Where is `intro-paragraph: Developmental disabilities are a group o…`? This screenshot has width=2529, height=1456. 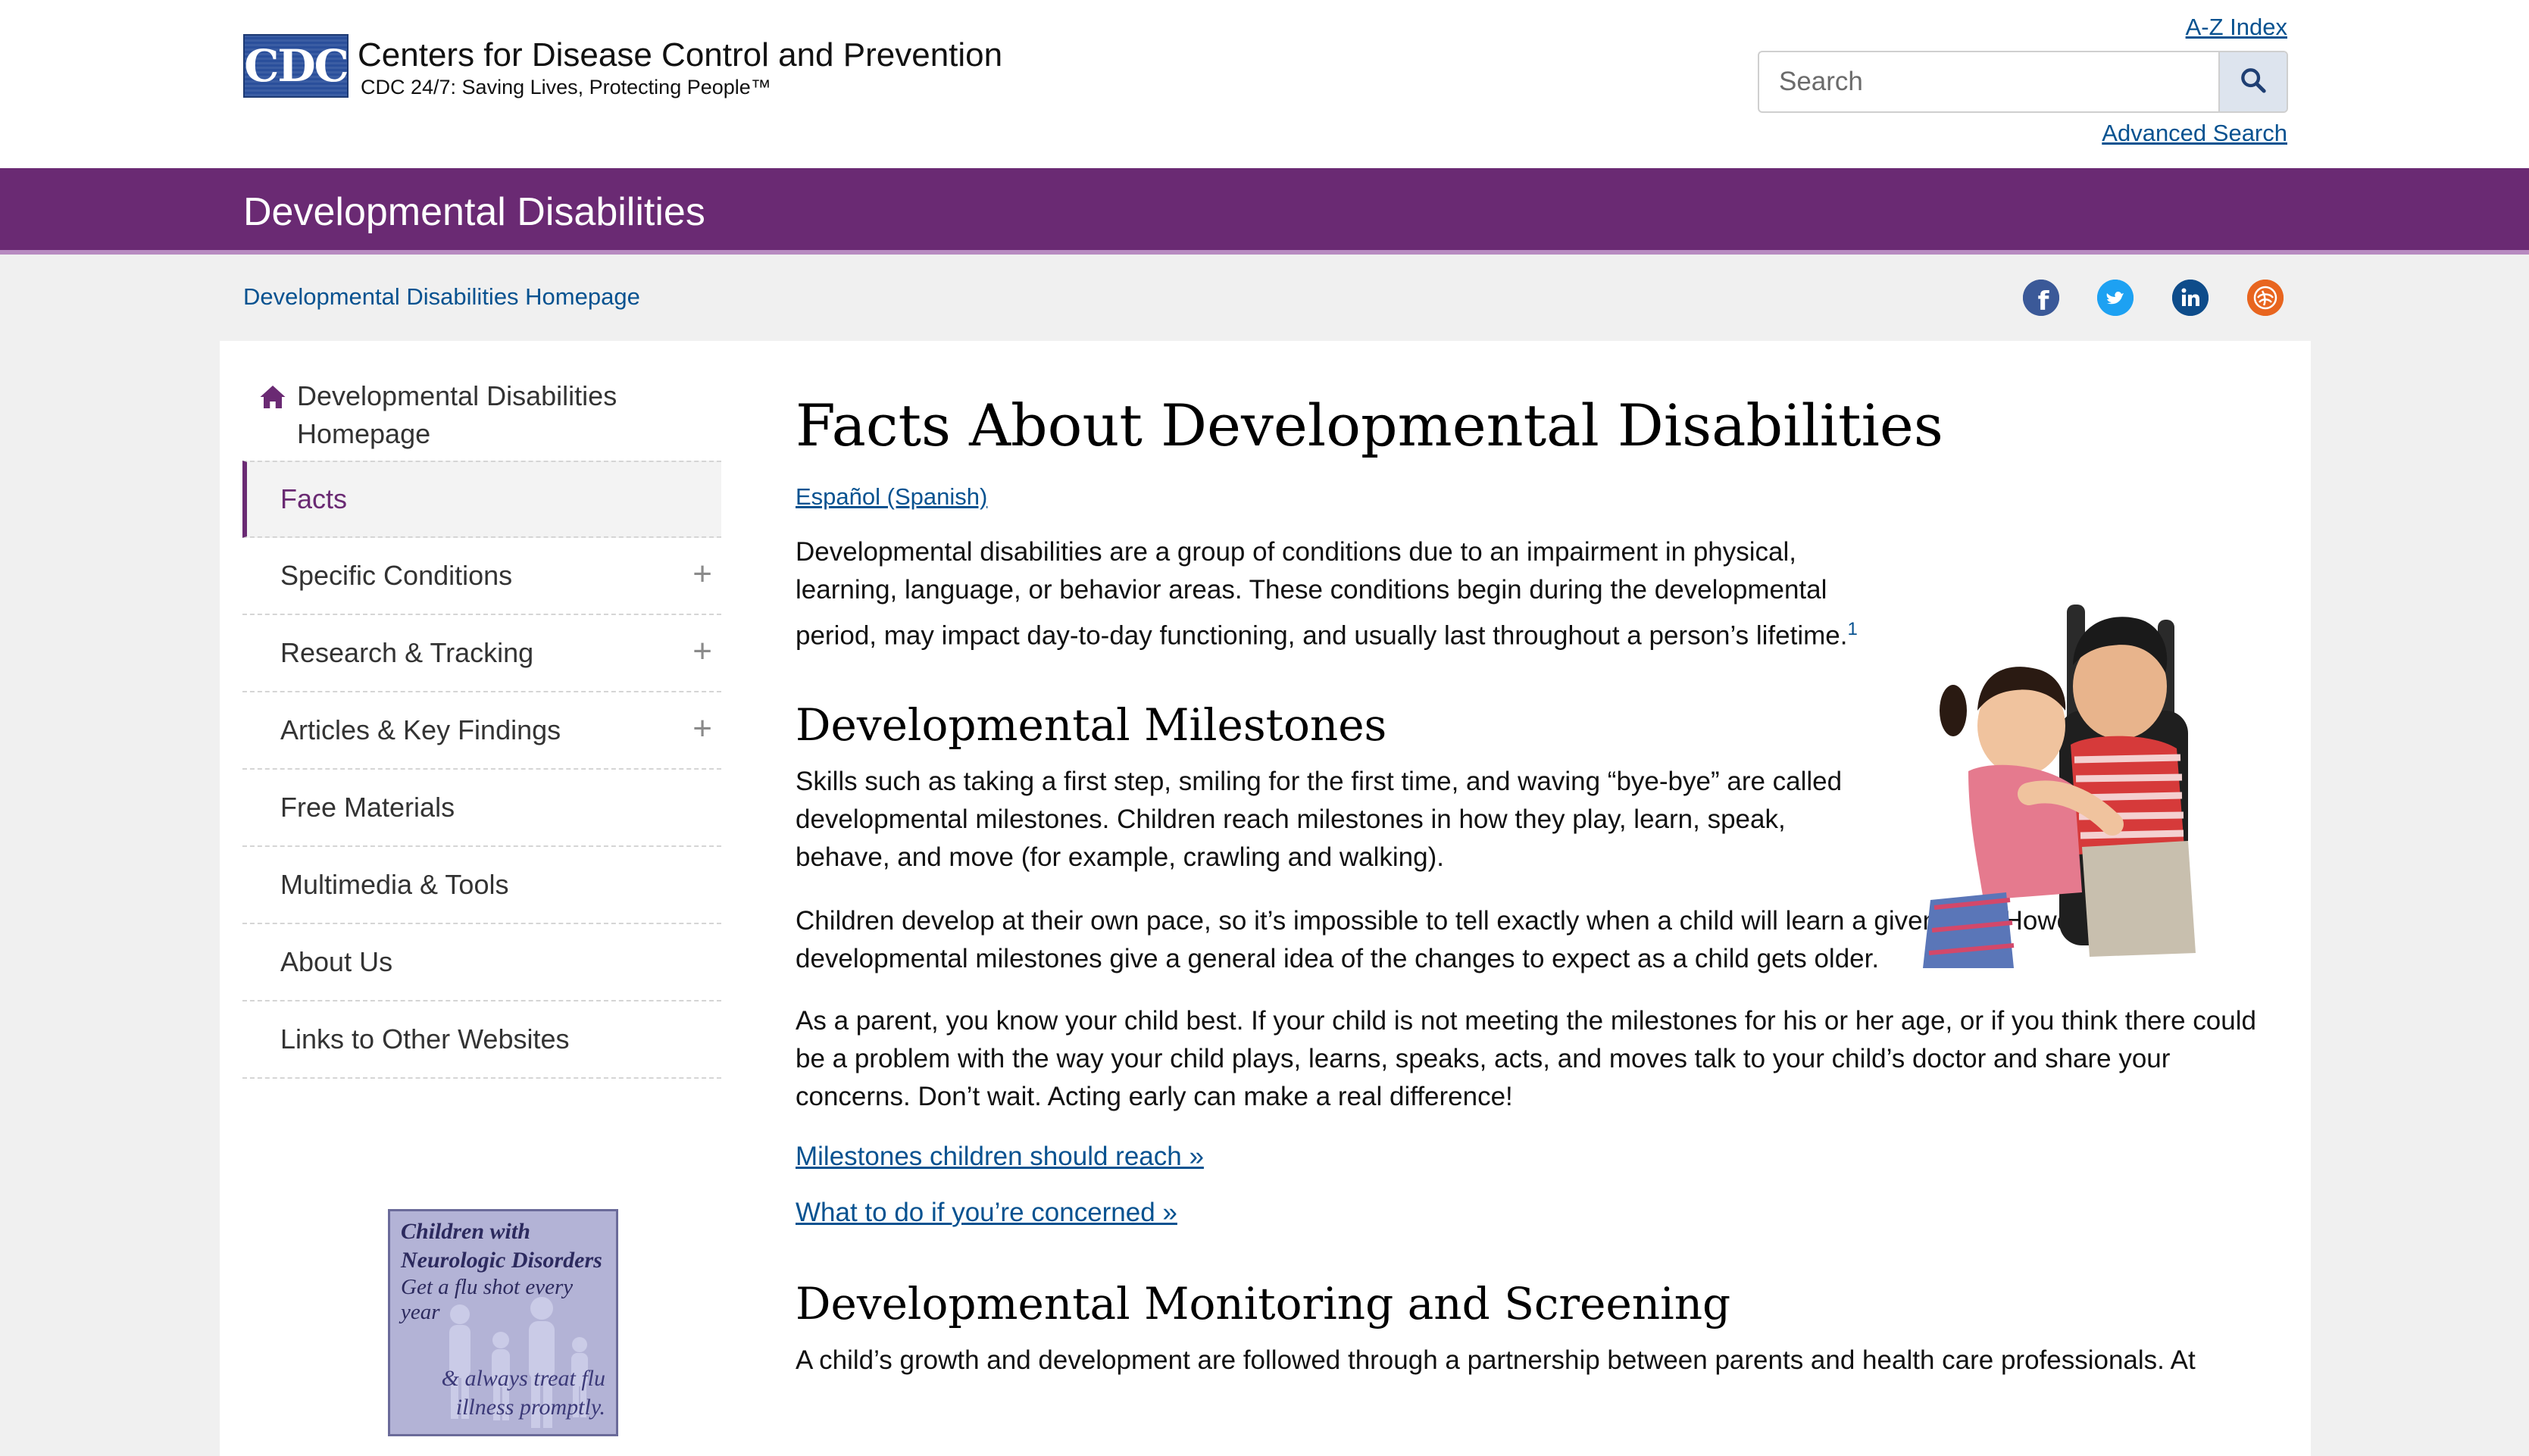
intro-paragraph: Developmental disabilities are a group o… is located at coordinates (1330, 594).